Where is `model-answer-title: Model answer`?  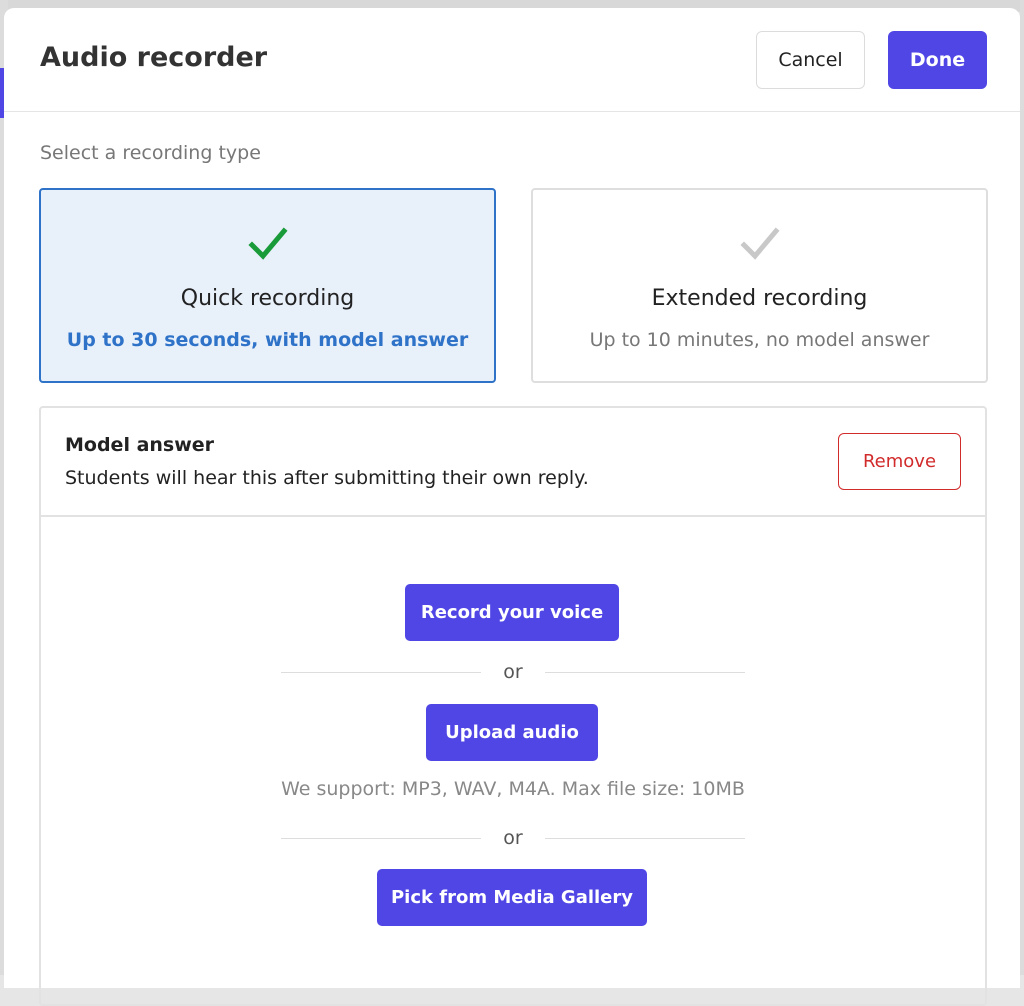
model-answer-title: Model answer is located at coordinates (140, 445).